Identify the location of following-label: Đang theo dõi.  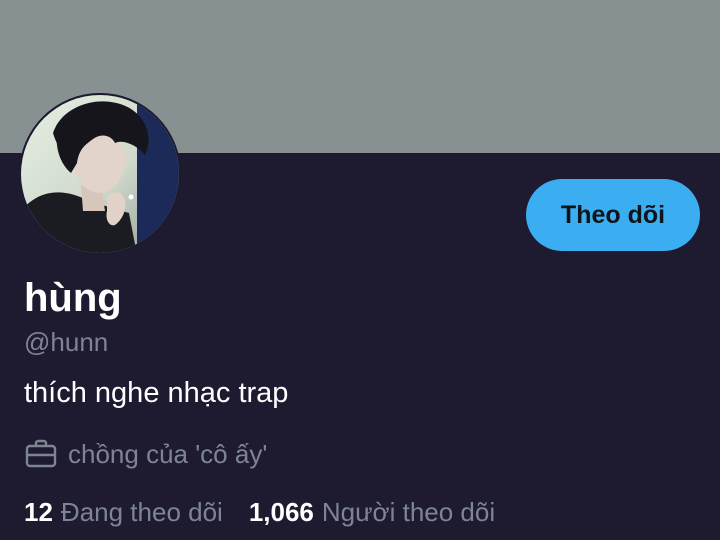
(141, 512).